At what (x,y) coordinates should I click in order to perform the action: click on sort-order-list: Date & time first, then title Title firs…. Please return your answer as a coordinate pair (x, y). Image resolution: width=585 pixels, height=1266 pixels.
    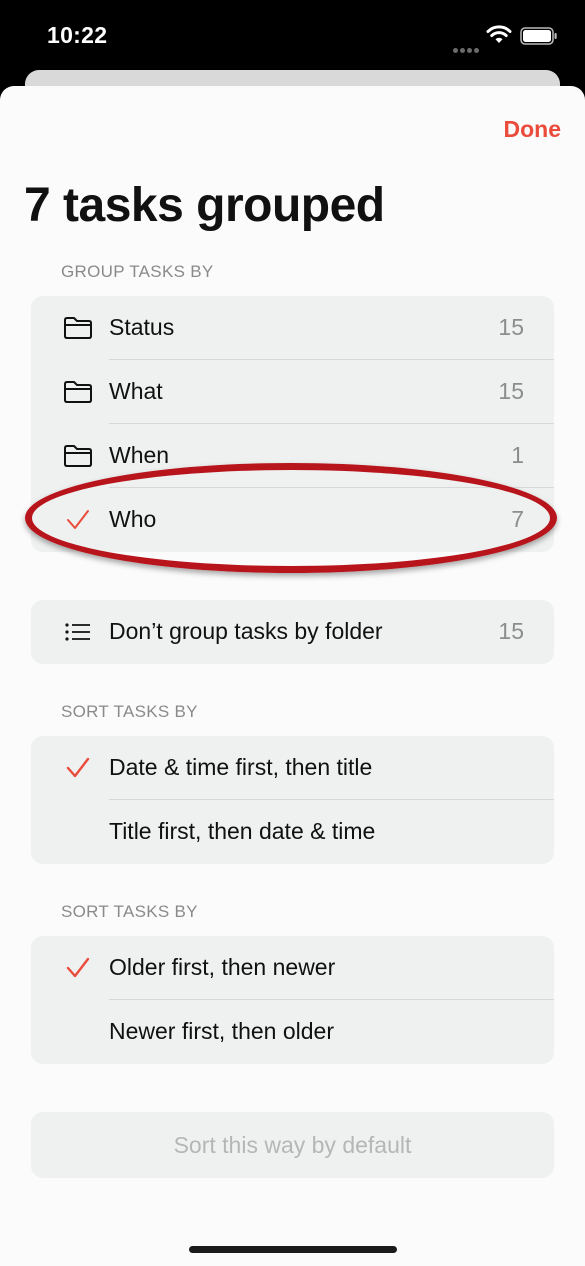
    Looking at the image, I should click on (292, 800).